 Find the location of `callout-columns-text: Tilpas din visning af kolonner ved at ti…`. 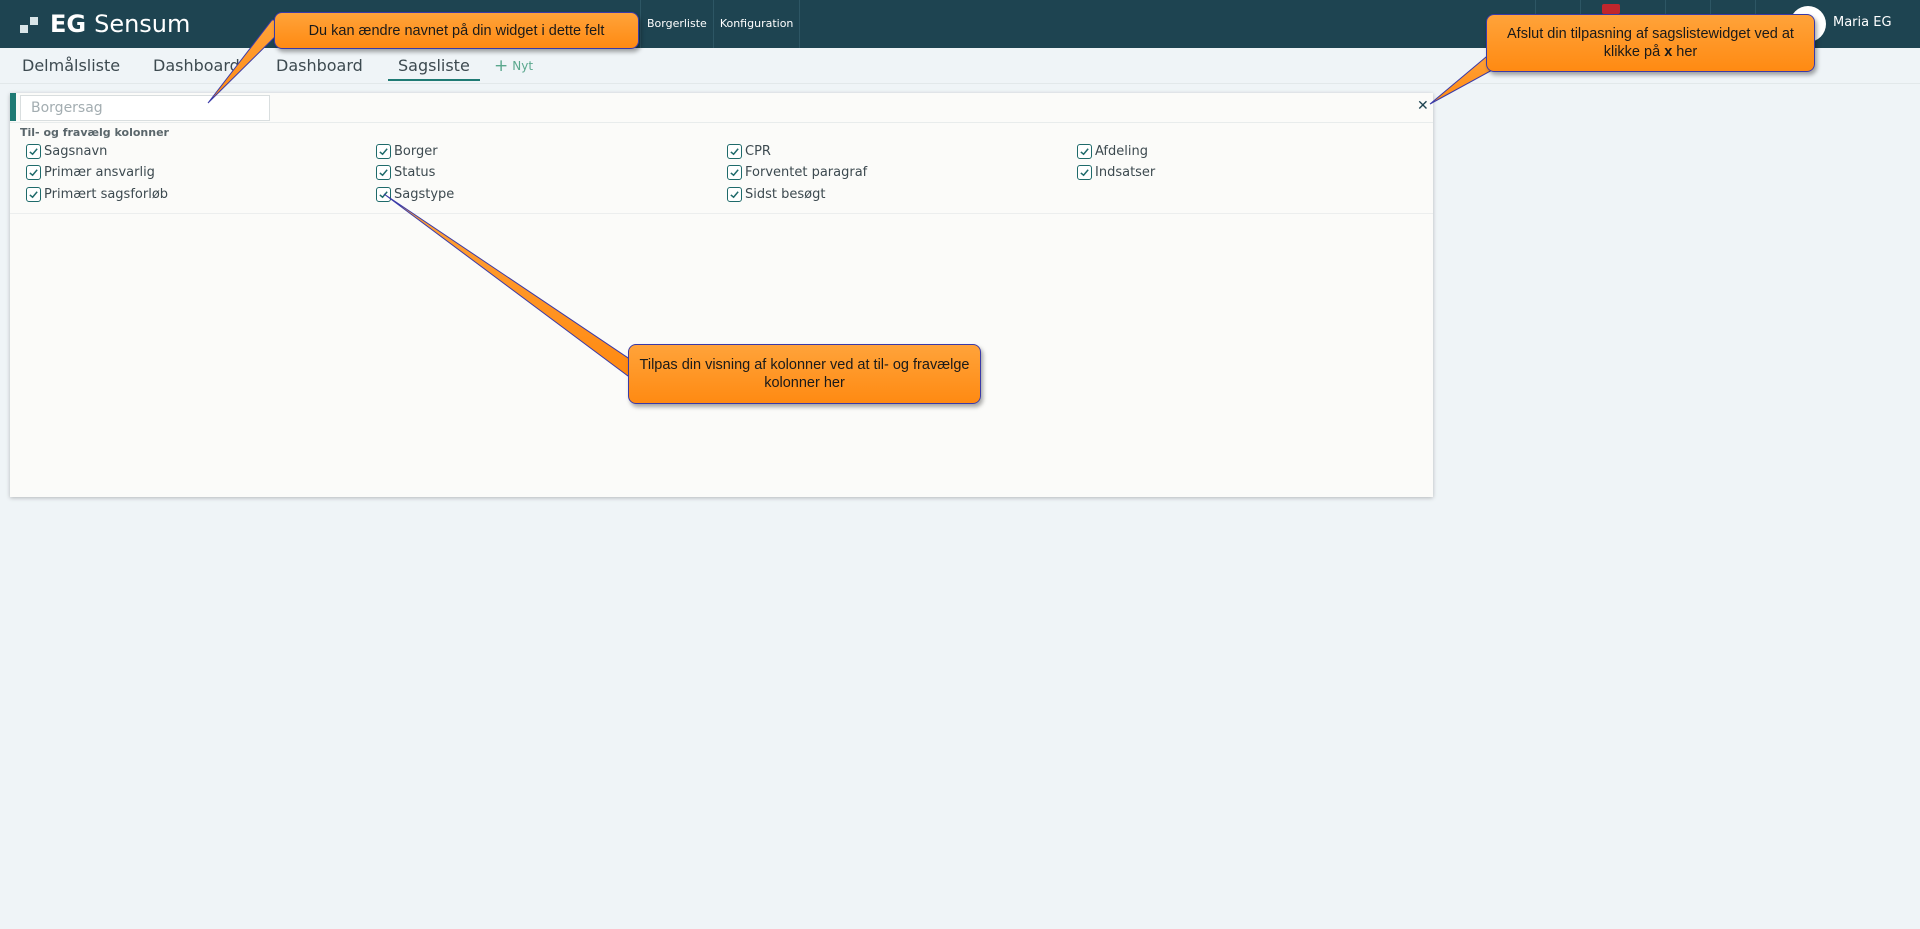

callout-columns-text: Tilpas din visning af kolonner ved at ti… is located at coordinates (804, 374).